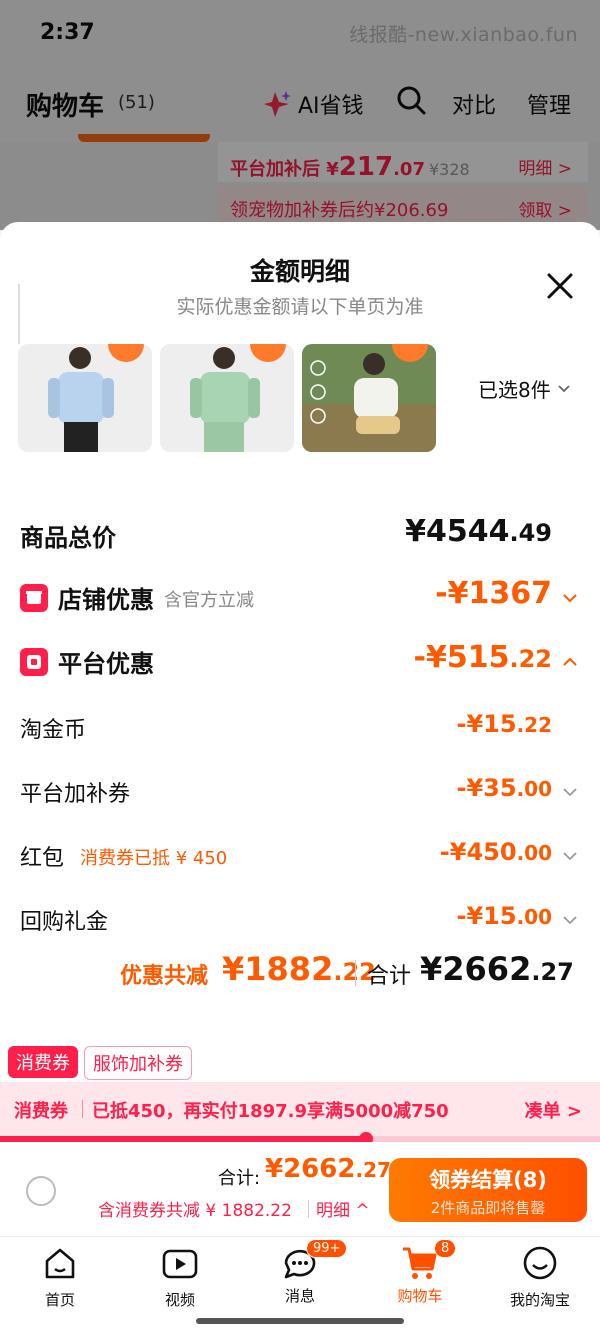 This screenshot has width=600, height=1333. Describe the element at coordinates (553, 1110) in the screenshot. I see `add-items-link: 凑单 >` at that location.